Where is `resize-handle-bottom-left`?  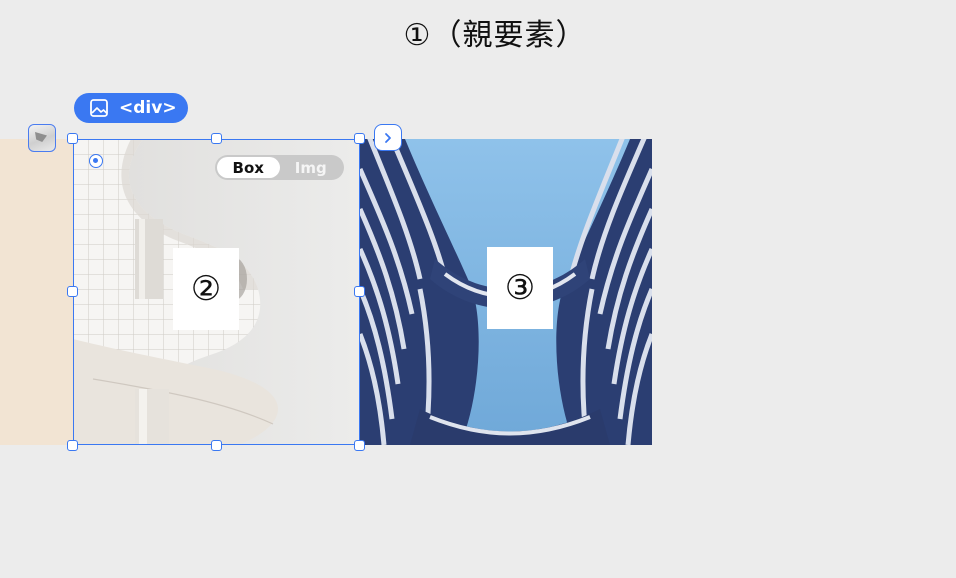 resize-handle-bottom-left is located at coordinates (72, 445).